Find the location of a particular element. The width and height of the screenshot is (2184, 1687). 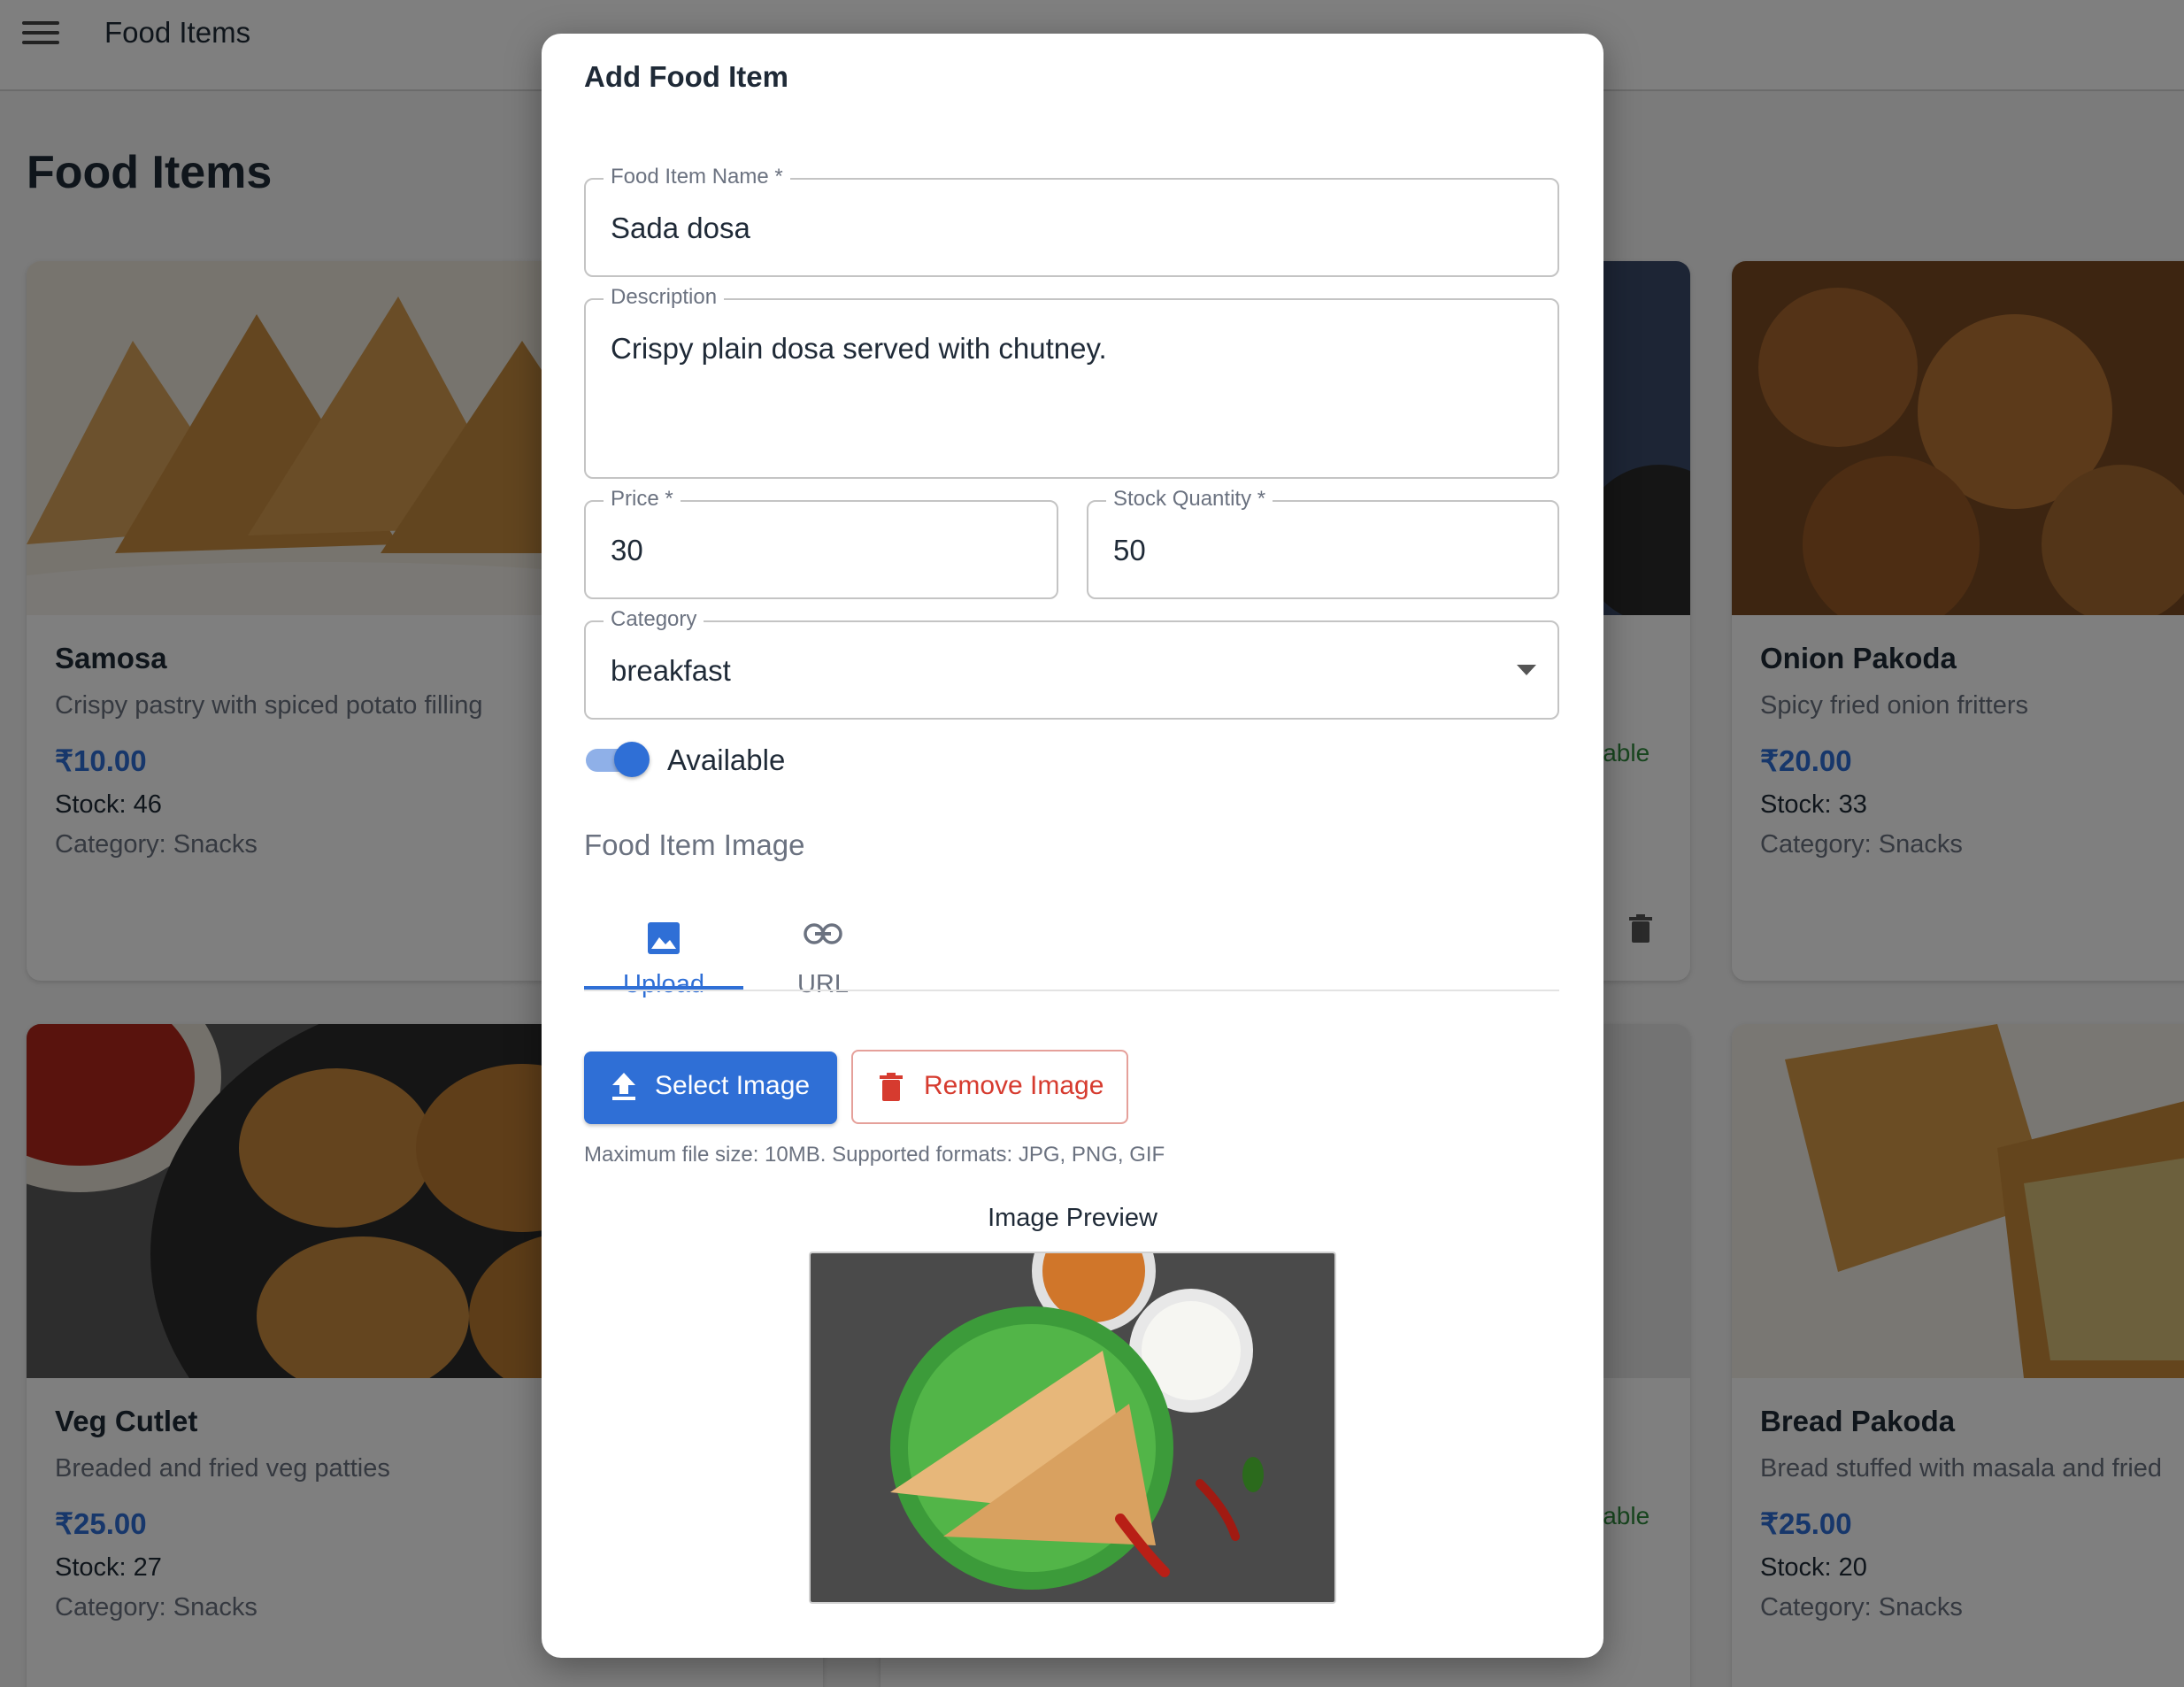

available-label: Available is located at coordinates (726, 759).